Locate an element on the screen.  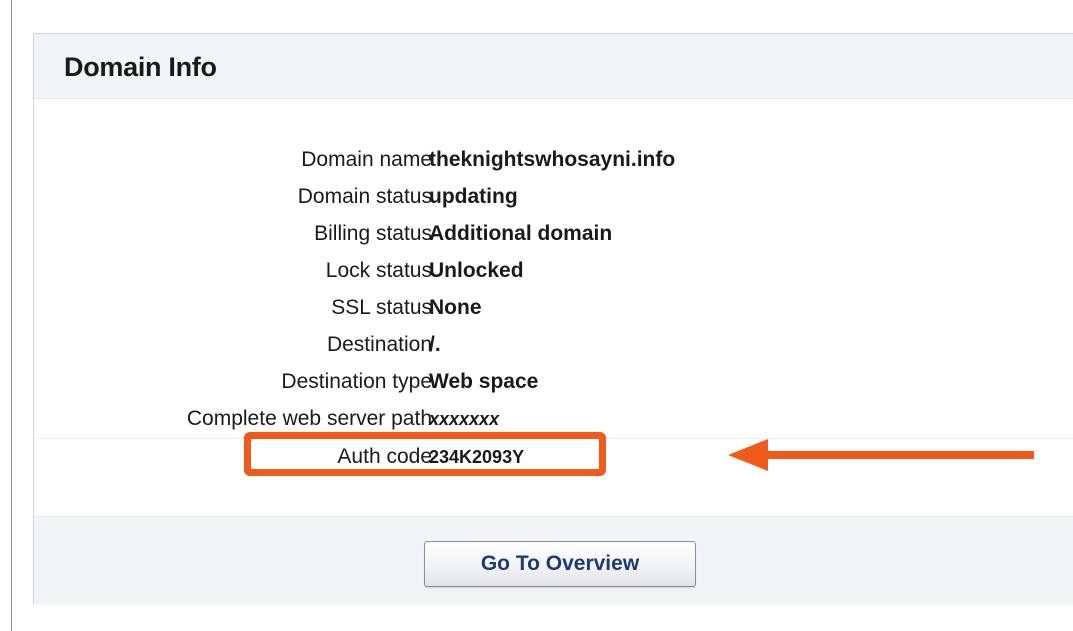
panel-footer: Go To Overview is located at coordinates (553, 560).